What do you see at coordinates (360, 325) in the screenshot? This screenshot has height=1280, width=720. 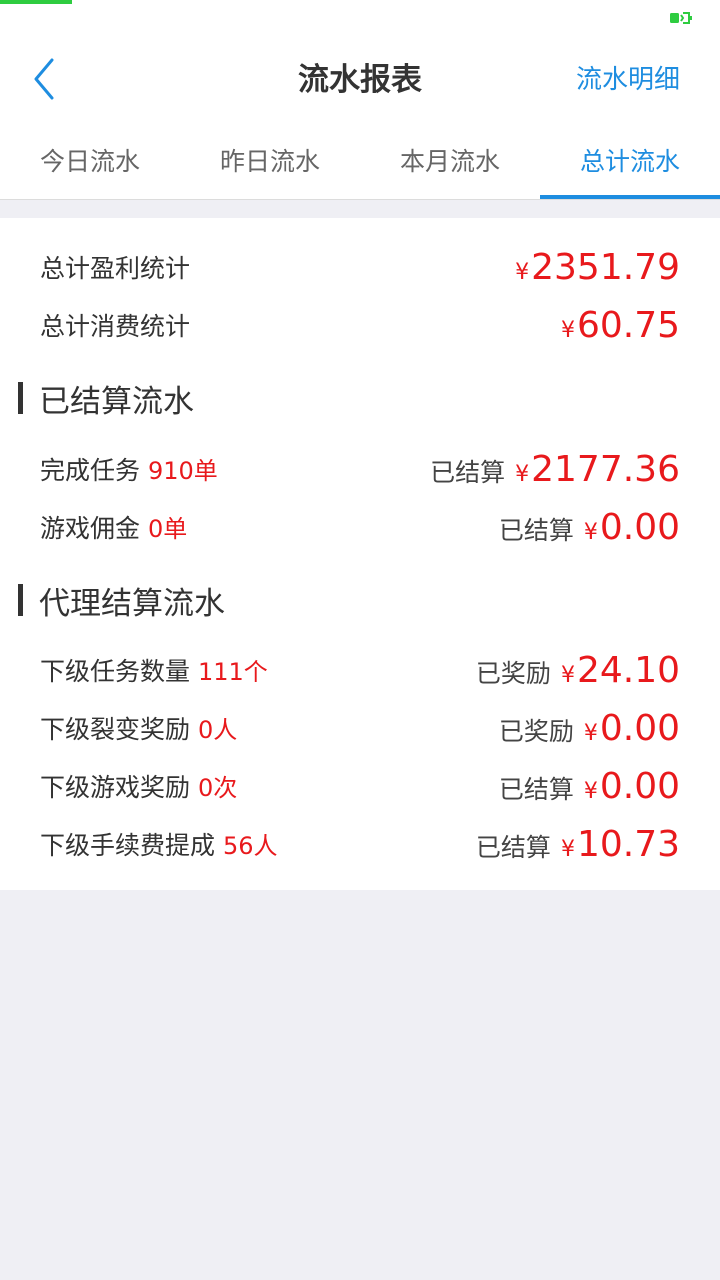 I see `consumption-row: 总计消费统计 ¥ 60.75` at bounding box center [360, 325].